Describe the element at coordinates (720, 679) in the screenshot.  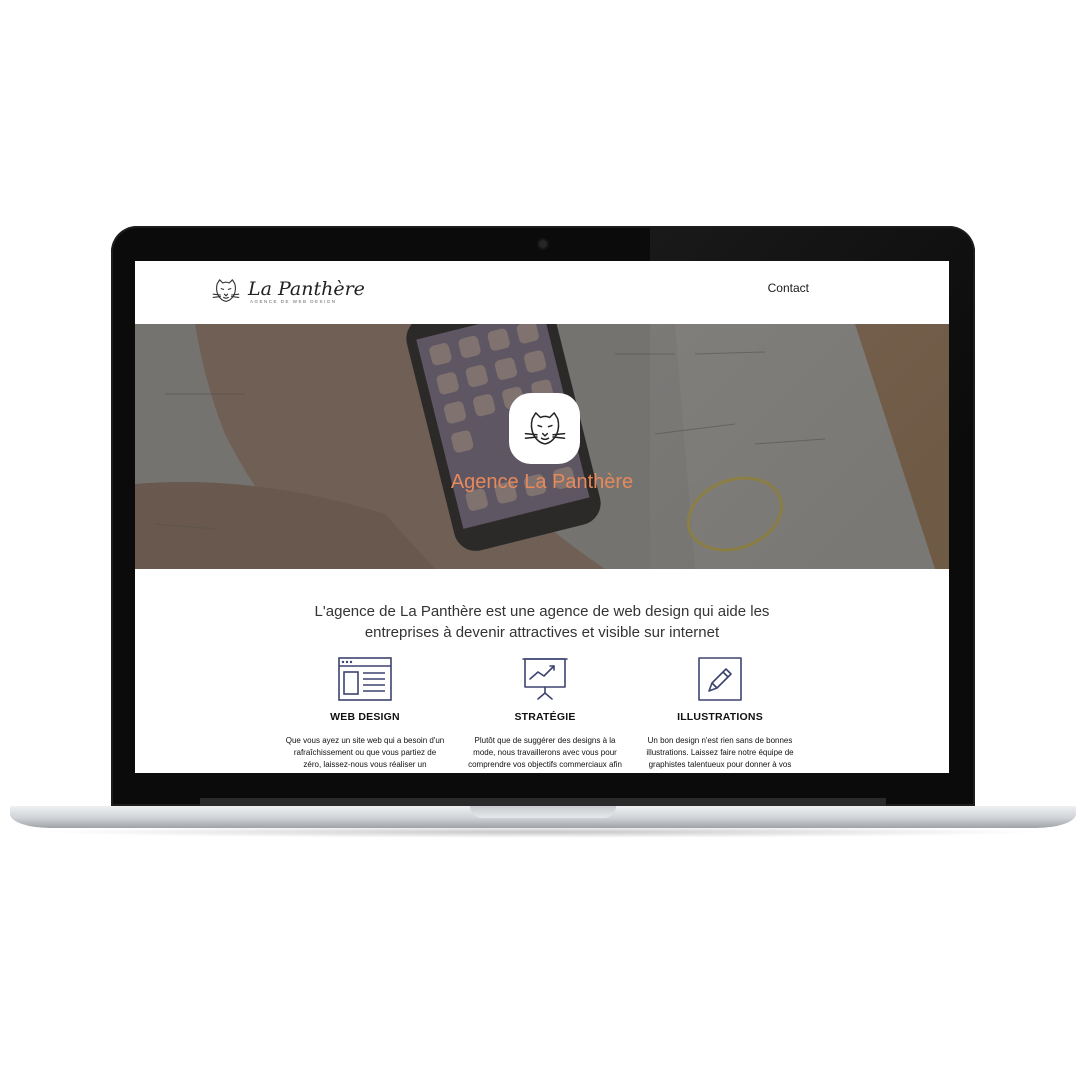
I see `pencil-icon` at that location.